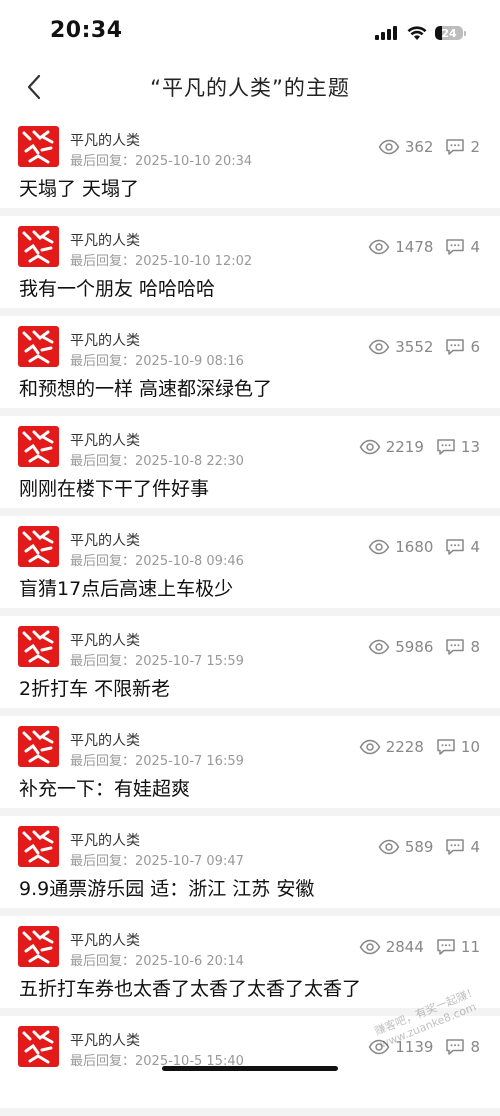  Describe the element at coordinates (414, 647) in the screenshot. I see `view-count-value: 5986` at that location.